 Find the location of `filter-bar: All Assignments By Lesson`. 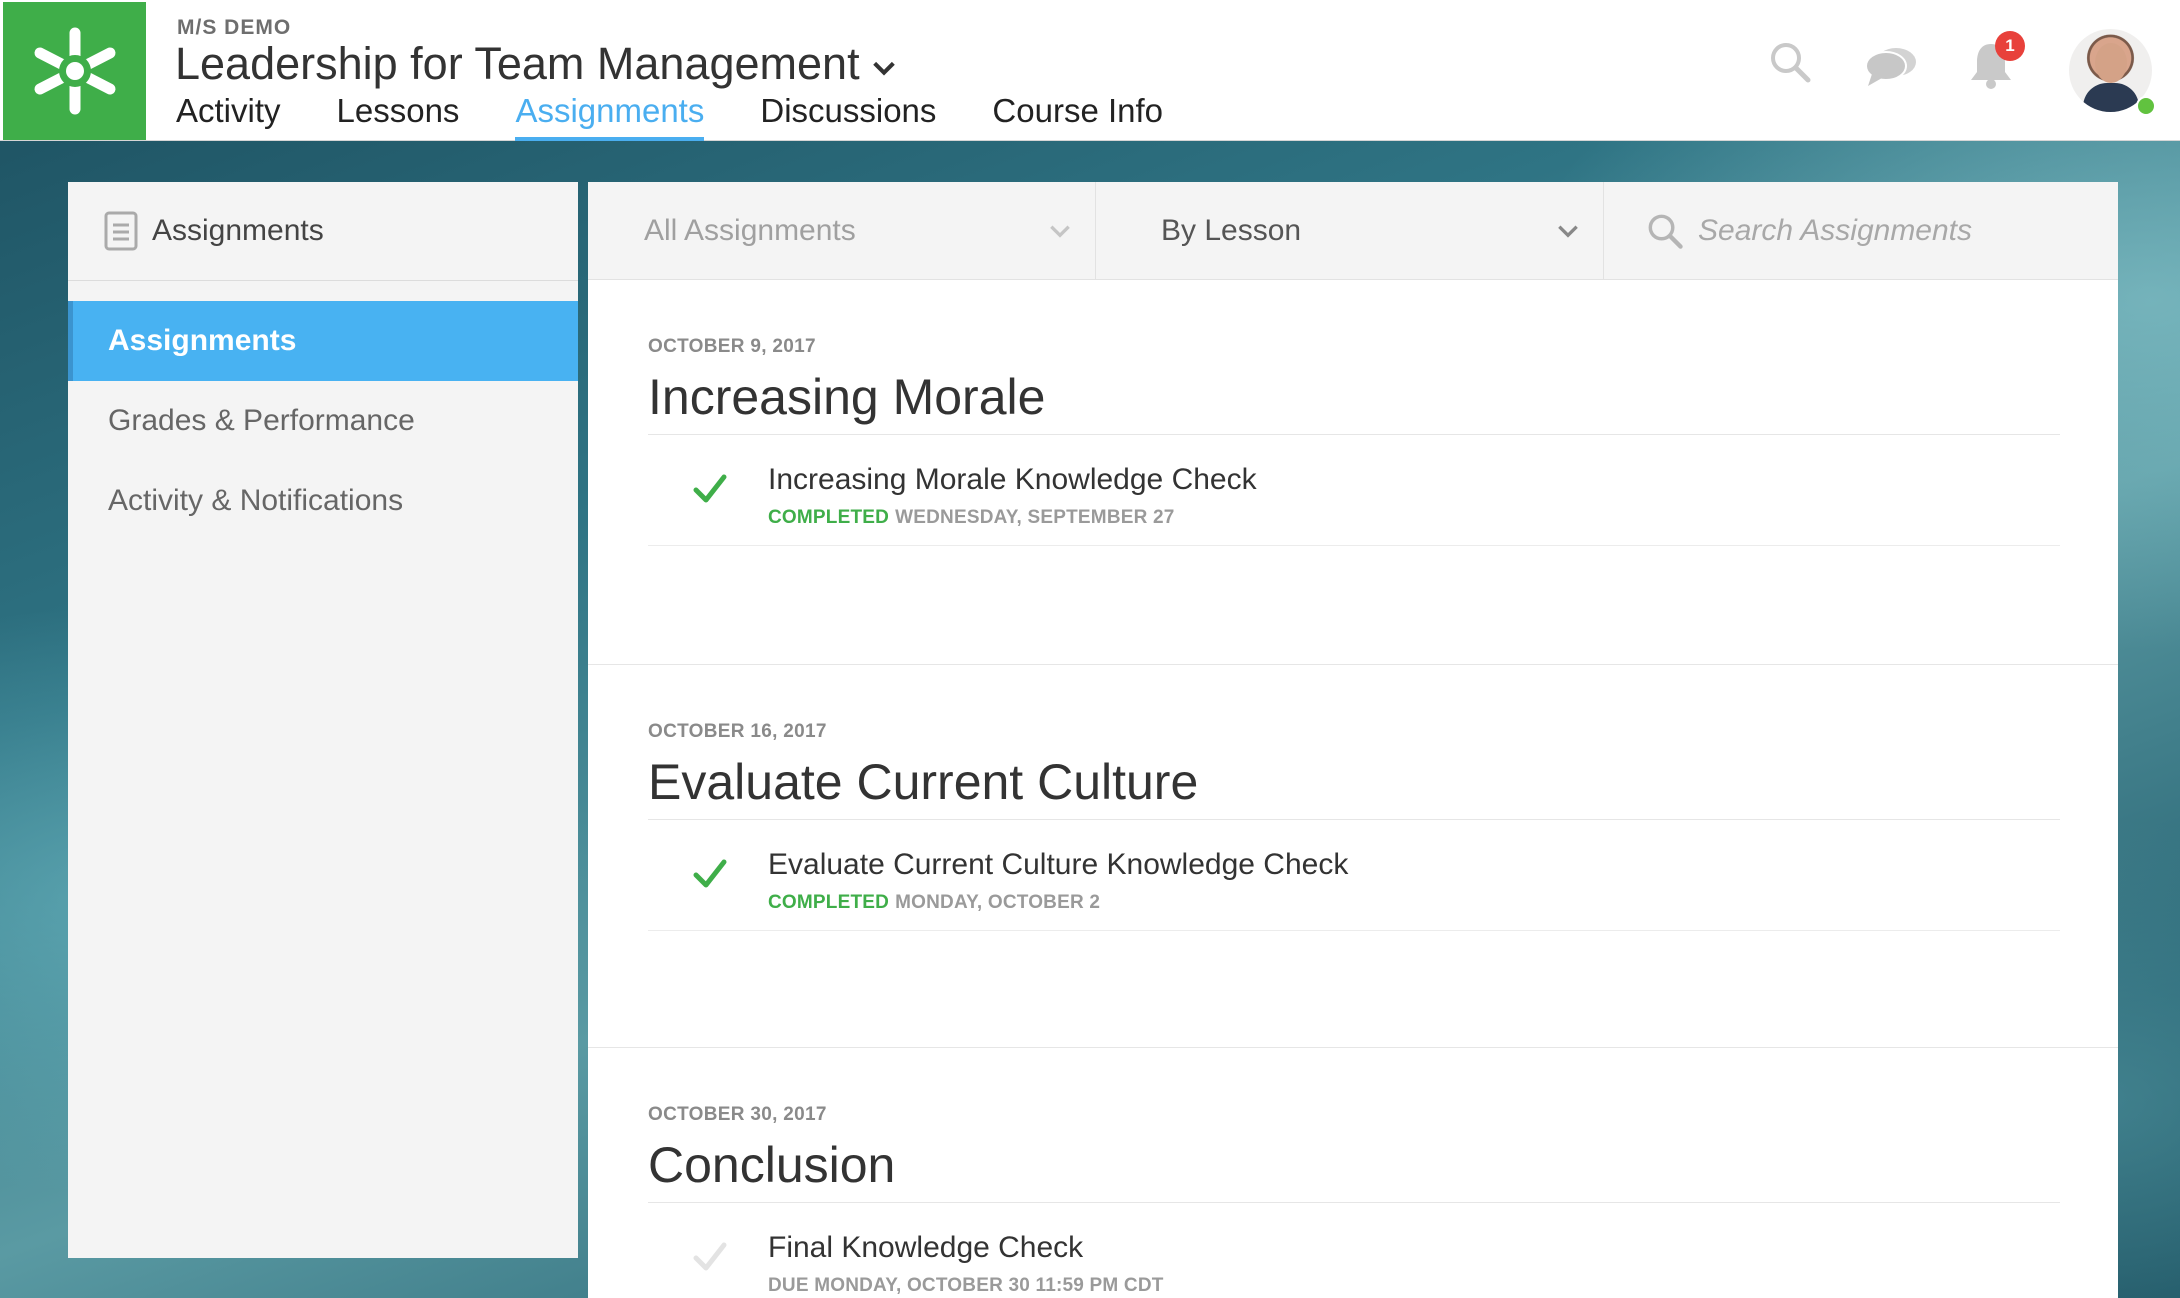

filter-bar: All Assignments By Lesson is located at coordinates (1353, 231).